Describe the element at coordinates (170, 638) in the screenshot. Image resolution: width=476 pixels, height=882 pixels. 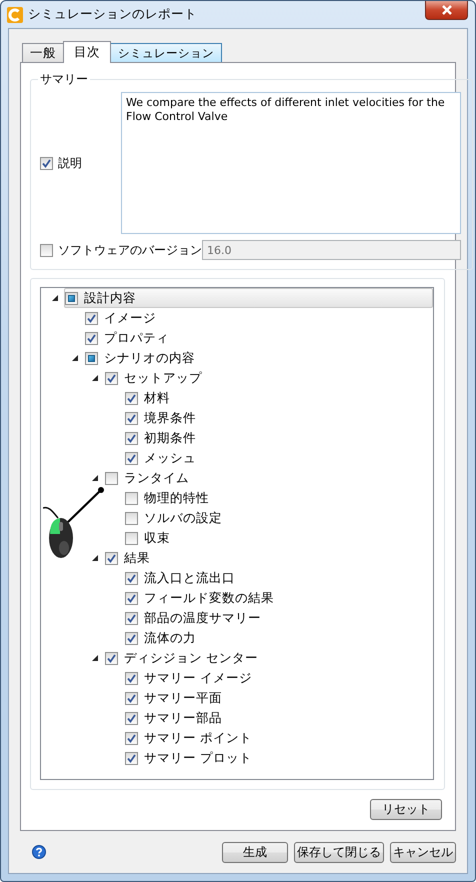
I see `tree-item-label: 流体の力` at that location.